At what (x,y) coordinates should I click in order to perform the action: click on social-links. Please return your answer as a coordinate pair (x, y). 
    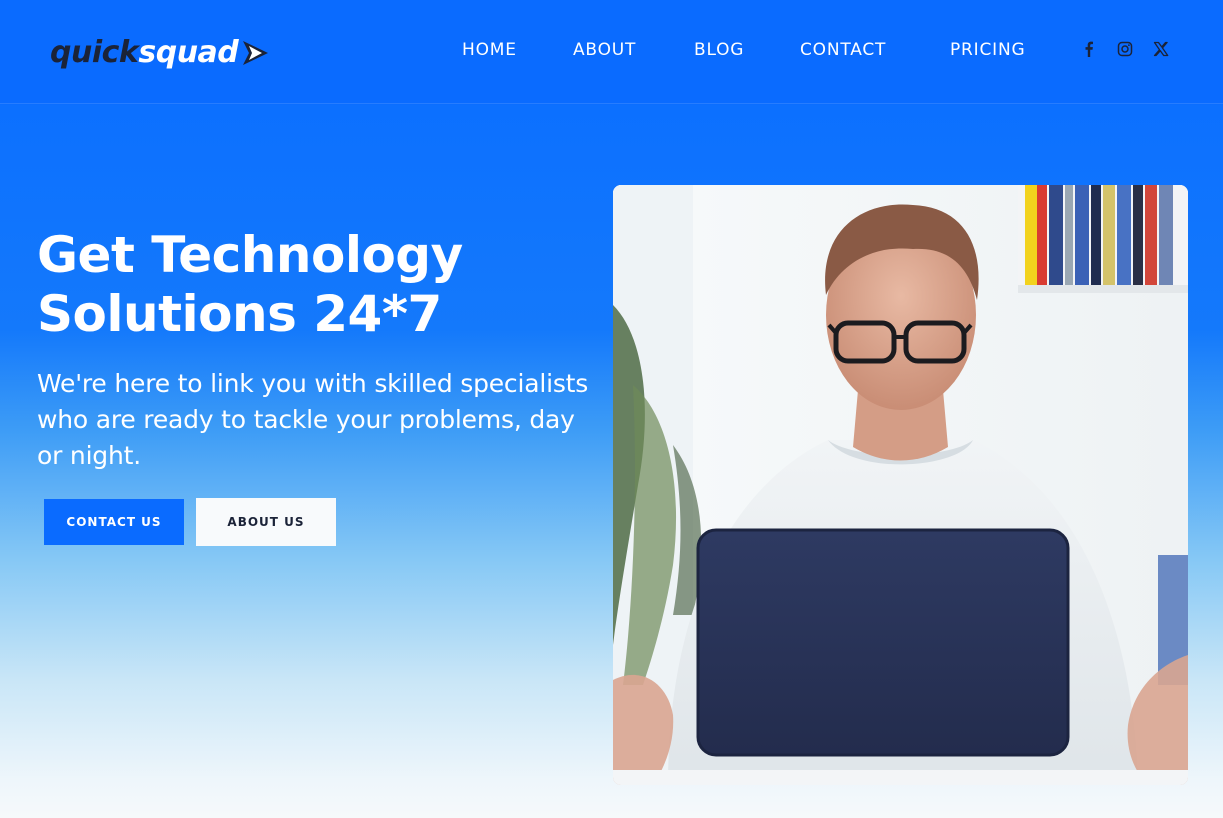
    Looking at the image, I should click on (1125, 49).